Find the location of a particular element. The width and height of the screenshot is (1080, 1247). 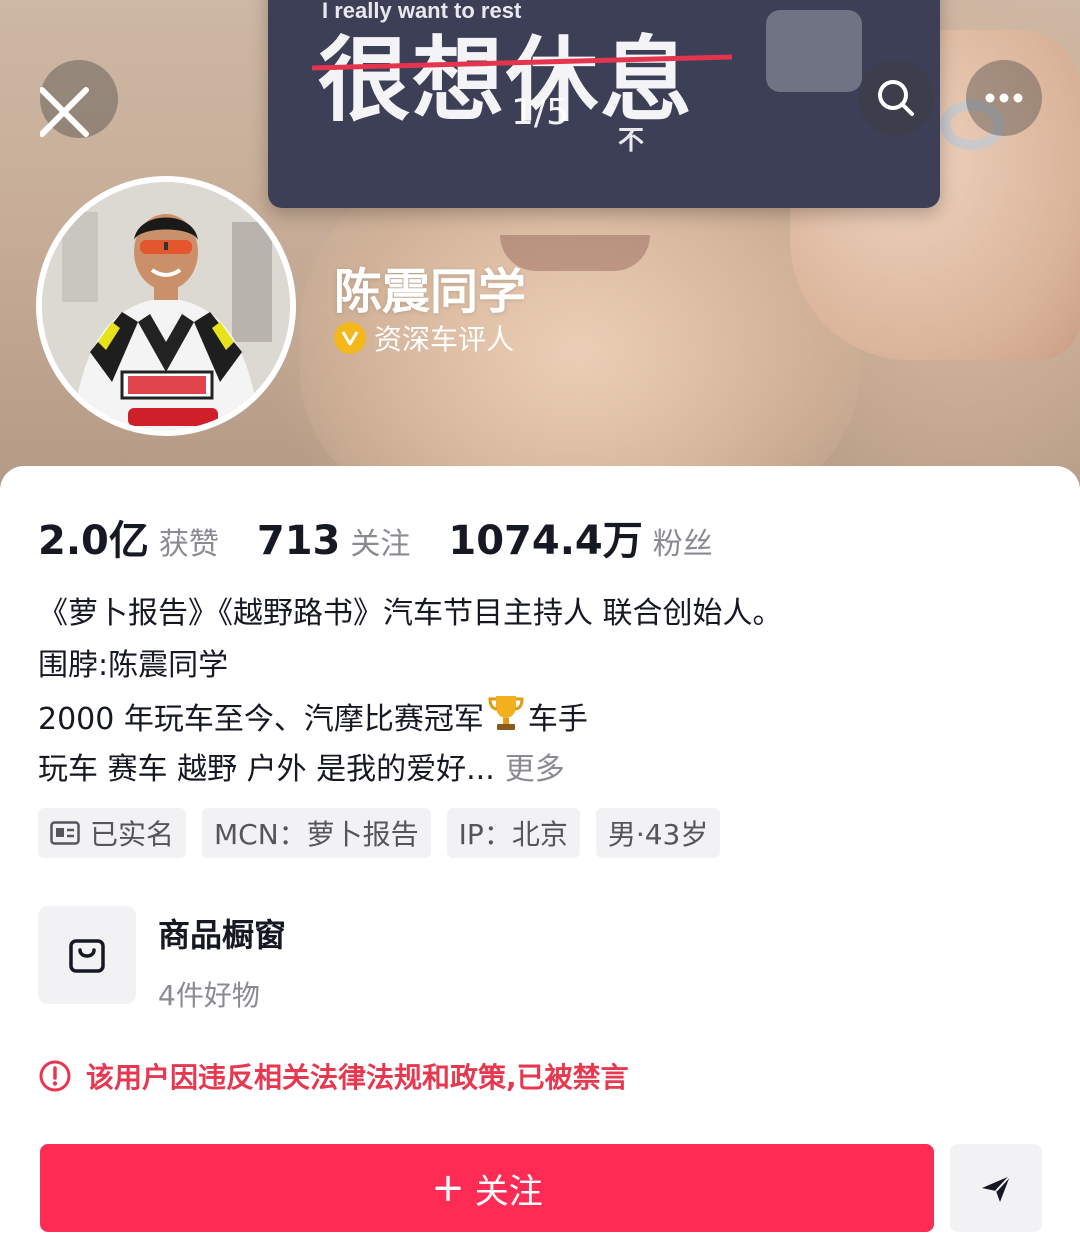

search-button is located at coordinates (896, 98).